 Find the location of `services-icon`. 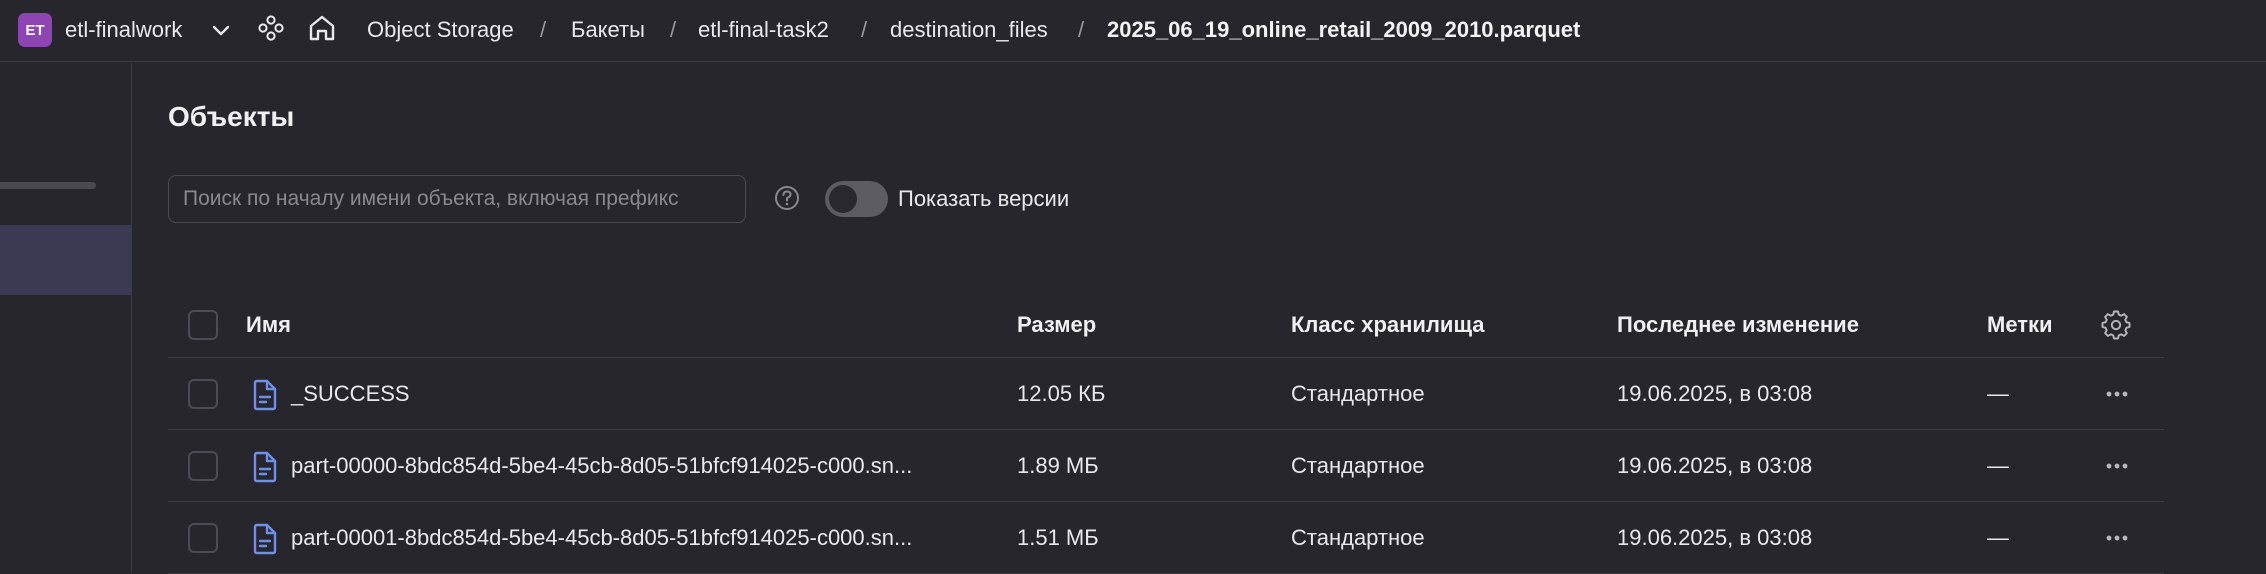

services-icon is located at coordinates (271, 28).